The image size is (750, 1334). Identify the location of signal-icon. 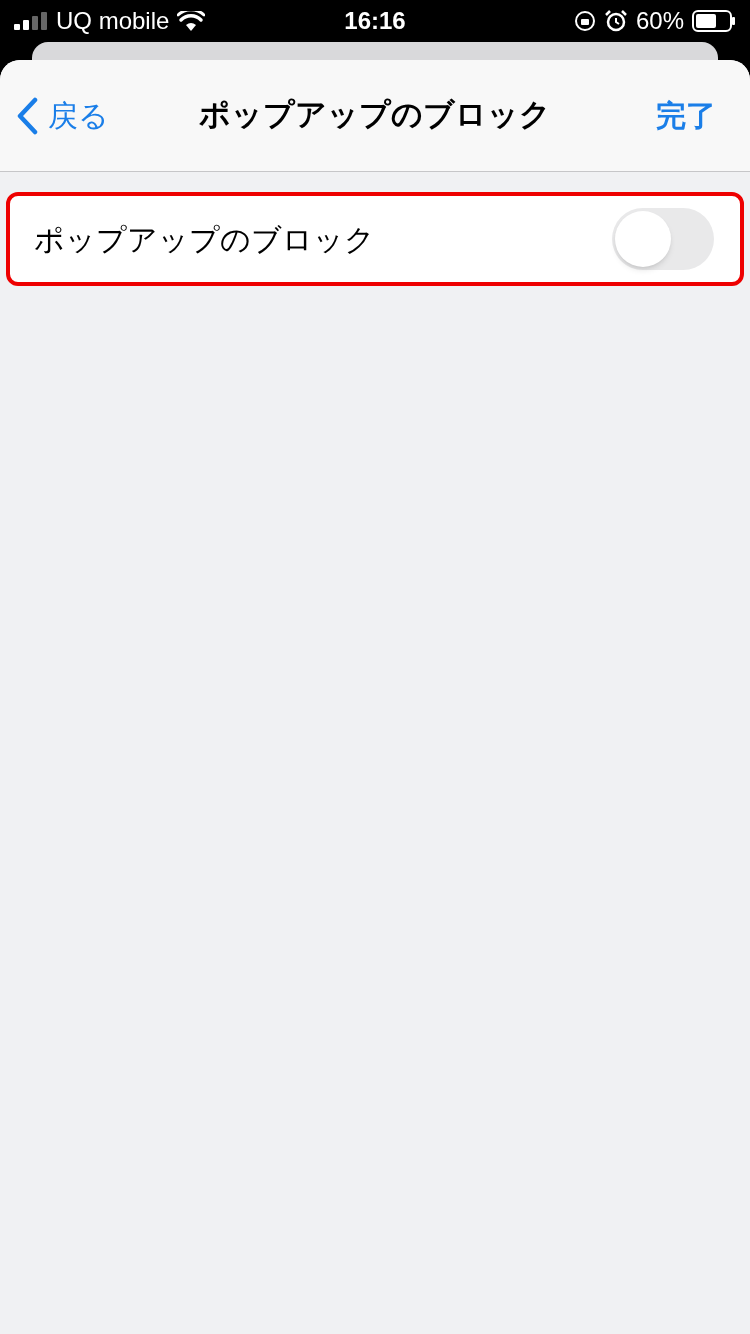
(31, 21).